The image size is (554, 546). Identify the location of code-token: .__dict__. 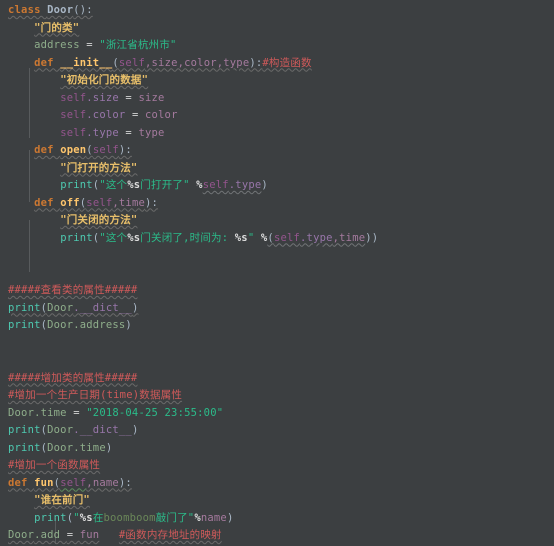
(102, 430).